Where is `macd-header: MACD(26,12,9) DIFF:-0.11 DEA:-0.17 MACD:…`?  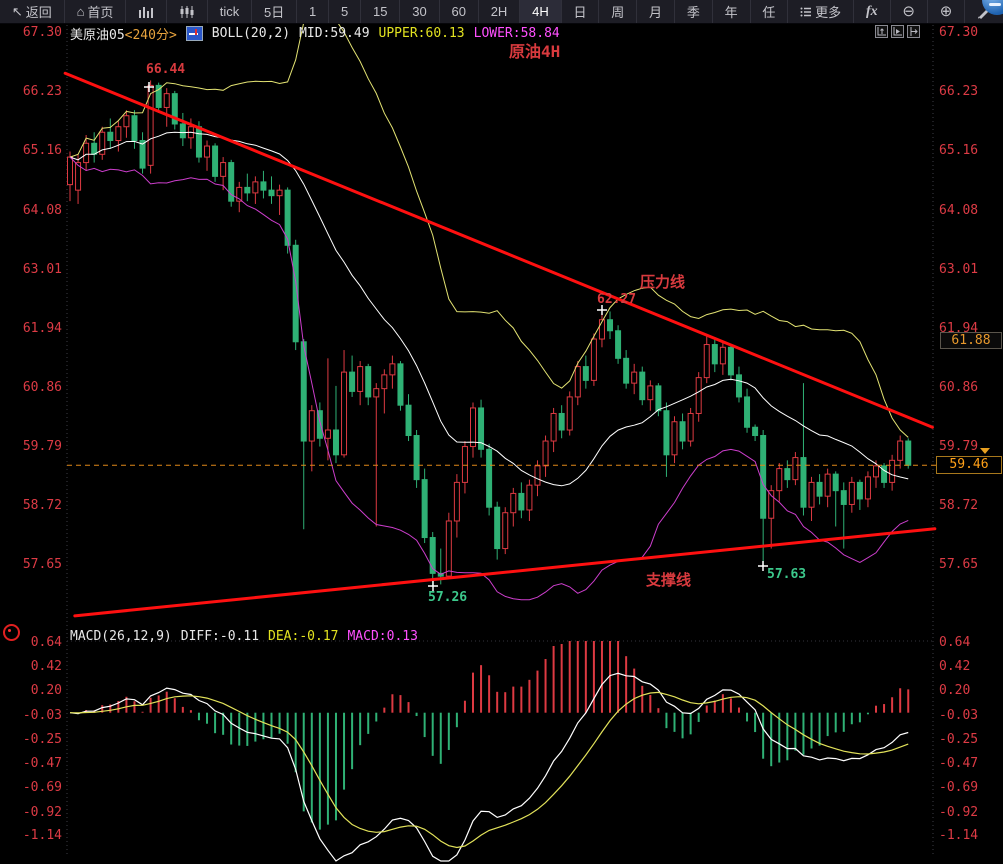 macd-header: MACD(26,12,9) DIFF:-0.11 DEA:-0.17 MACD:… is located at coordinates (244, 636).